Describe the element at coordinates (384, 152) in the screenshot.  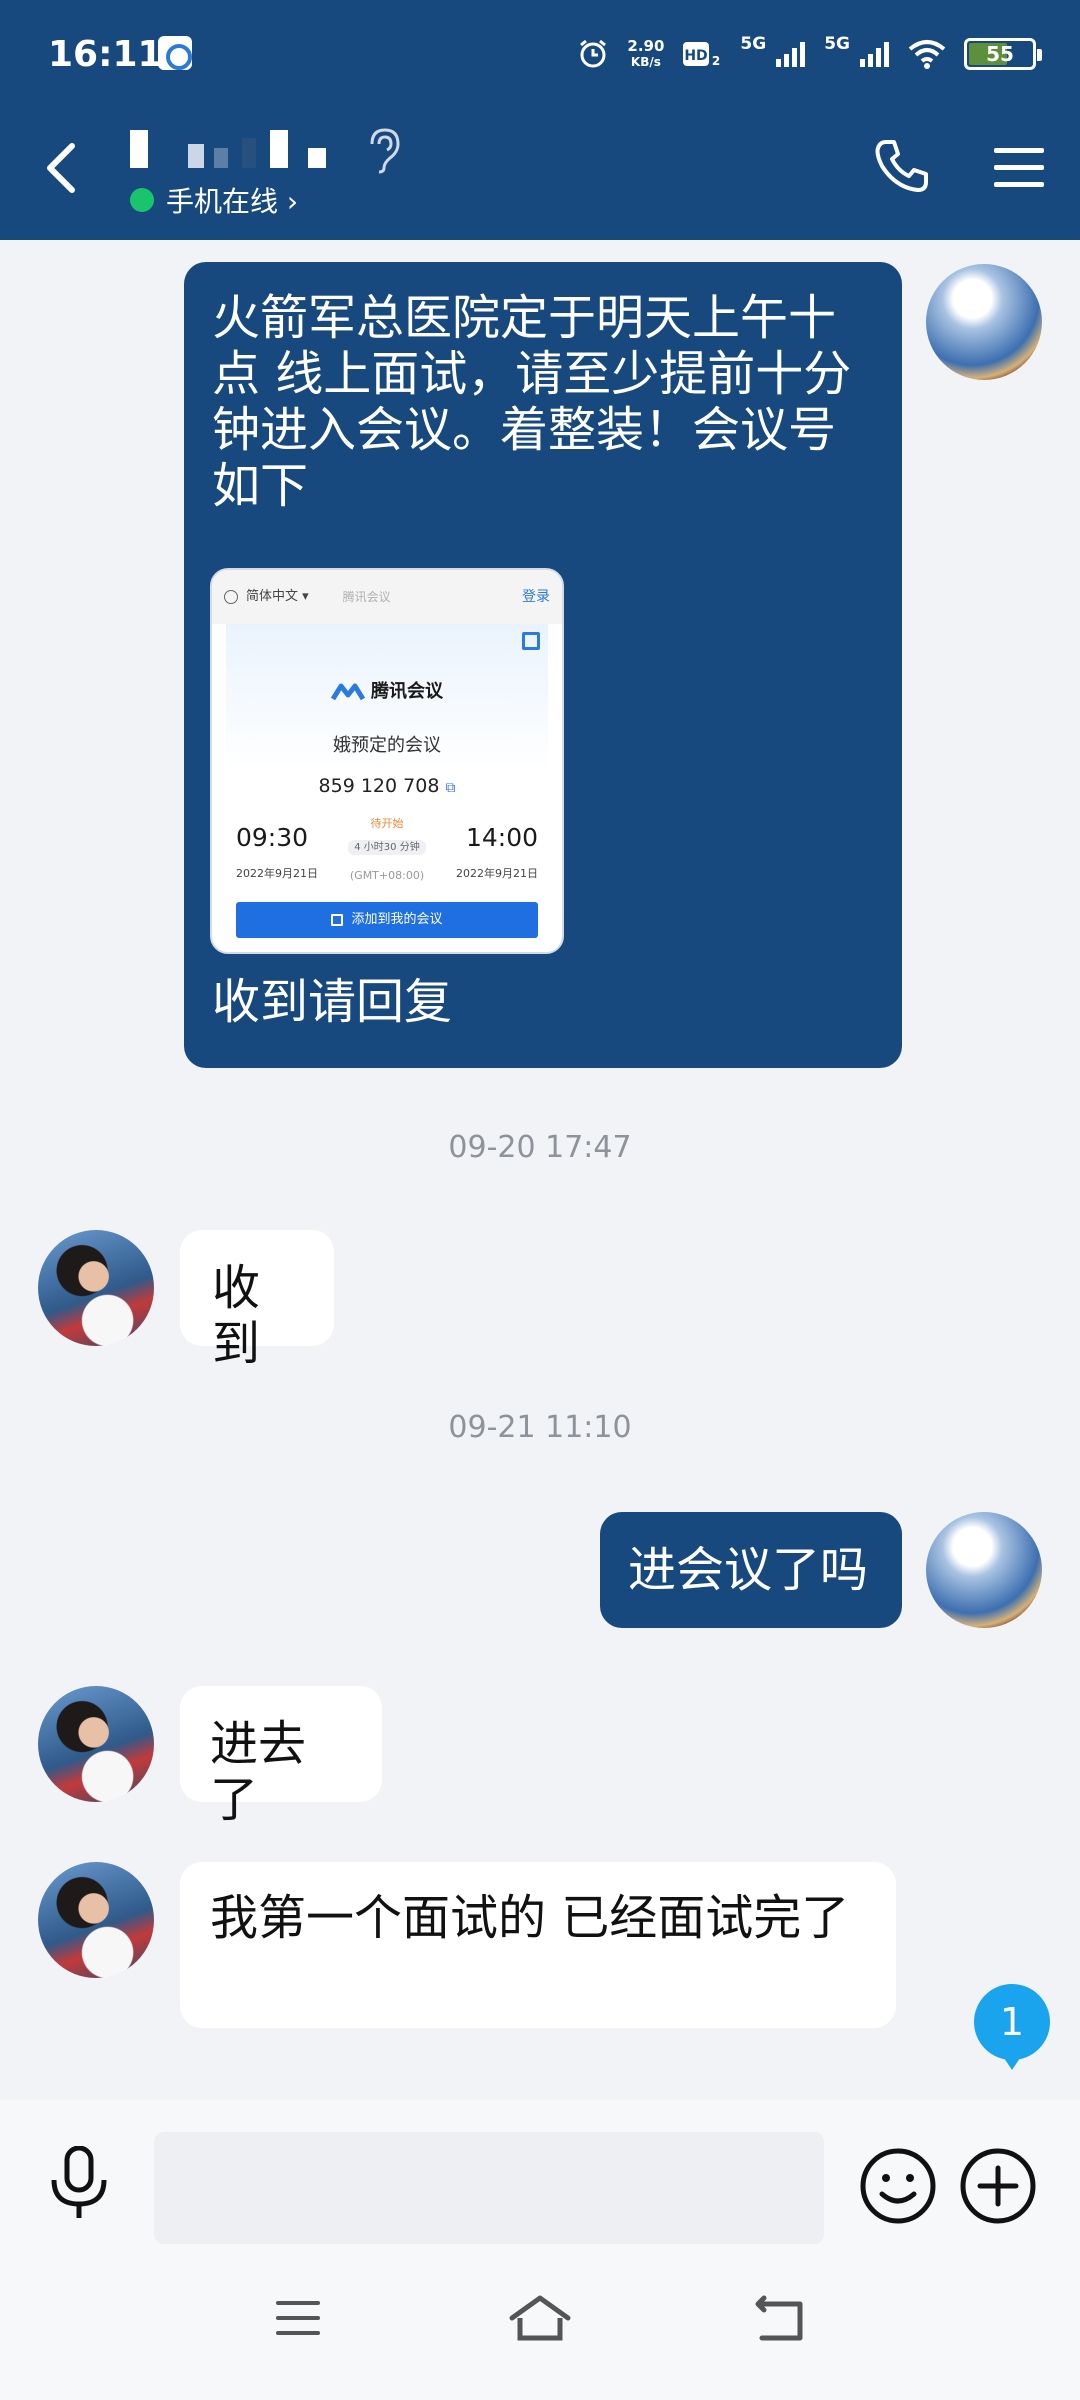
I see `ear-icon` at that location.